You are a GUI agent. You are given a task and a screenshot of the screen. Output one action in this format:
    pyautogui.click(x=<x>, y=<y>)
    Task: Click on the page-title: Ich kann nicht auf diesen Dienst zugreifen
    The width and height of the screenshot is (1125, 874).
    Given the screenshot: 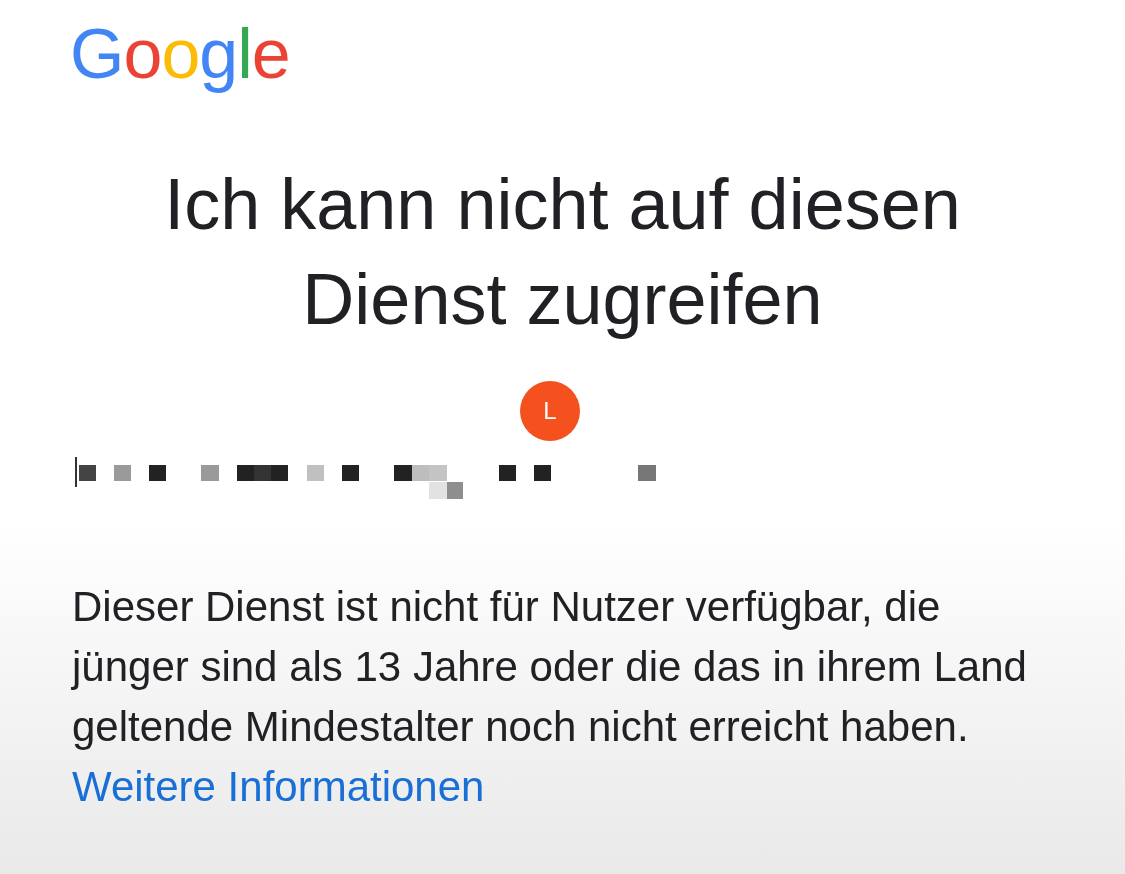 What is the action you would take?
    pyautogui.click(x=562, y=252)
    